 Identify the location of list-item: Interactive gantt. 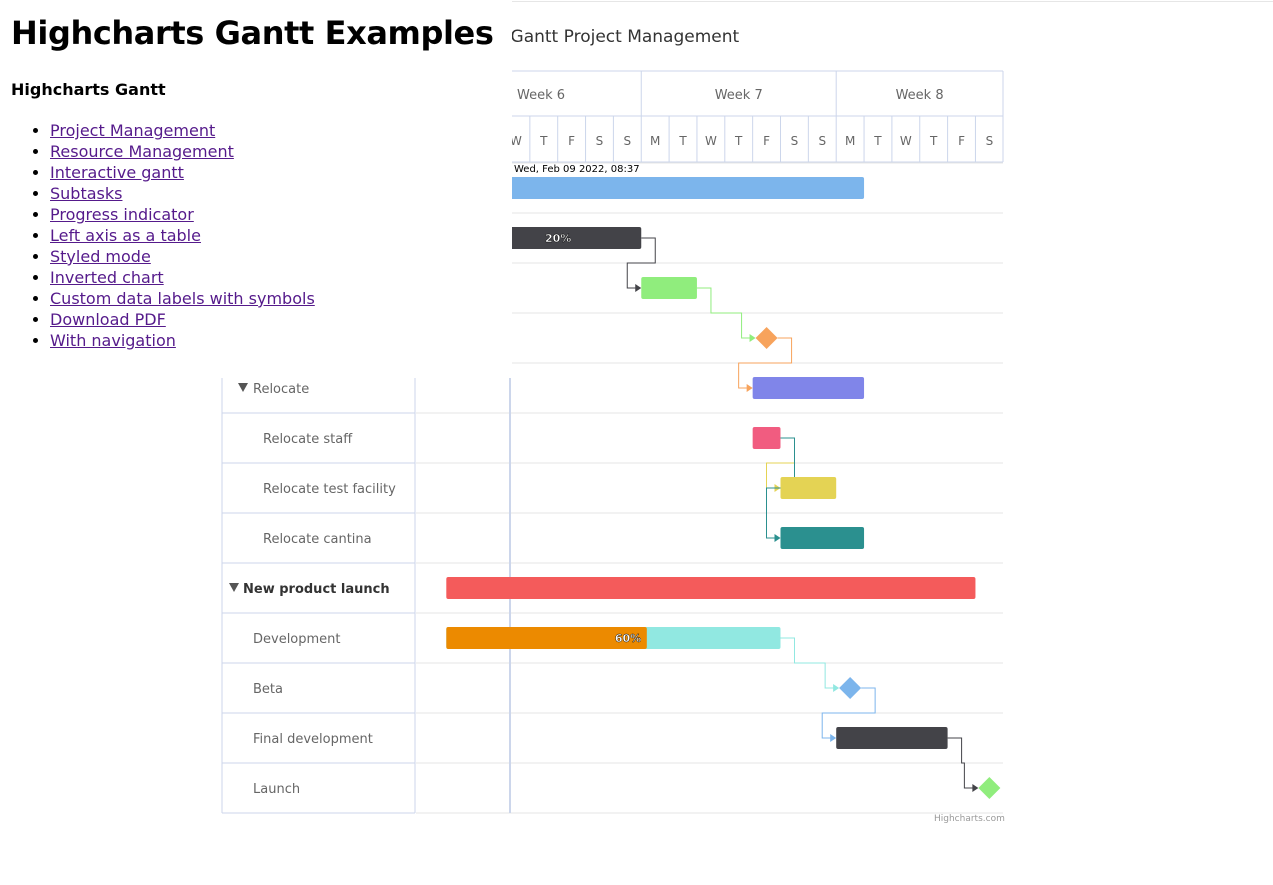
(182, 172).